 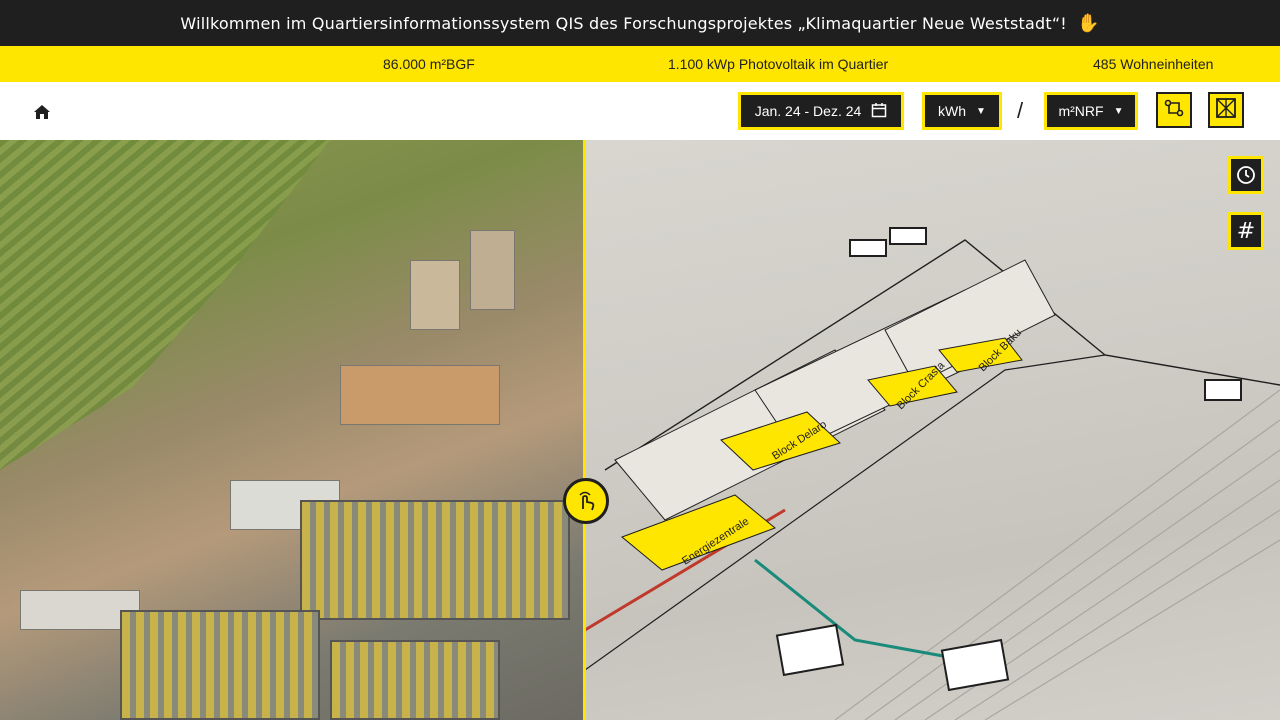 What do you see at coordinates (42, 112) in the screenshot?
I see `home-icon` at bounding box center [42, 112].